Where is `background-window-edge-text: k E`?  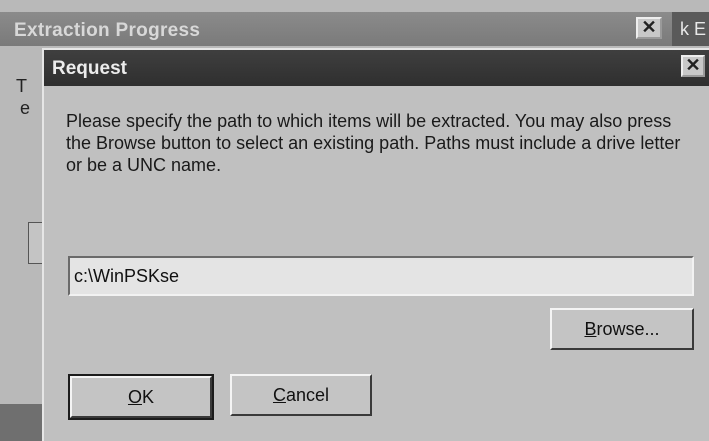
background-window-edge-text: k E is located at coordinates (690, 29).